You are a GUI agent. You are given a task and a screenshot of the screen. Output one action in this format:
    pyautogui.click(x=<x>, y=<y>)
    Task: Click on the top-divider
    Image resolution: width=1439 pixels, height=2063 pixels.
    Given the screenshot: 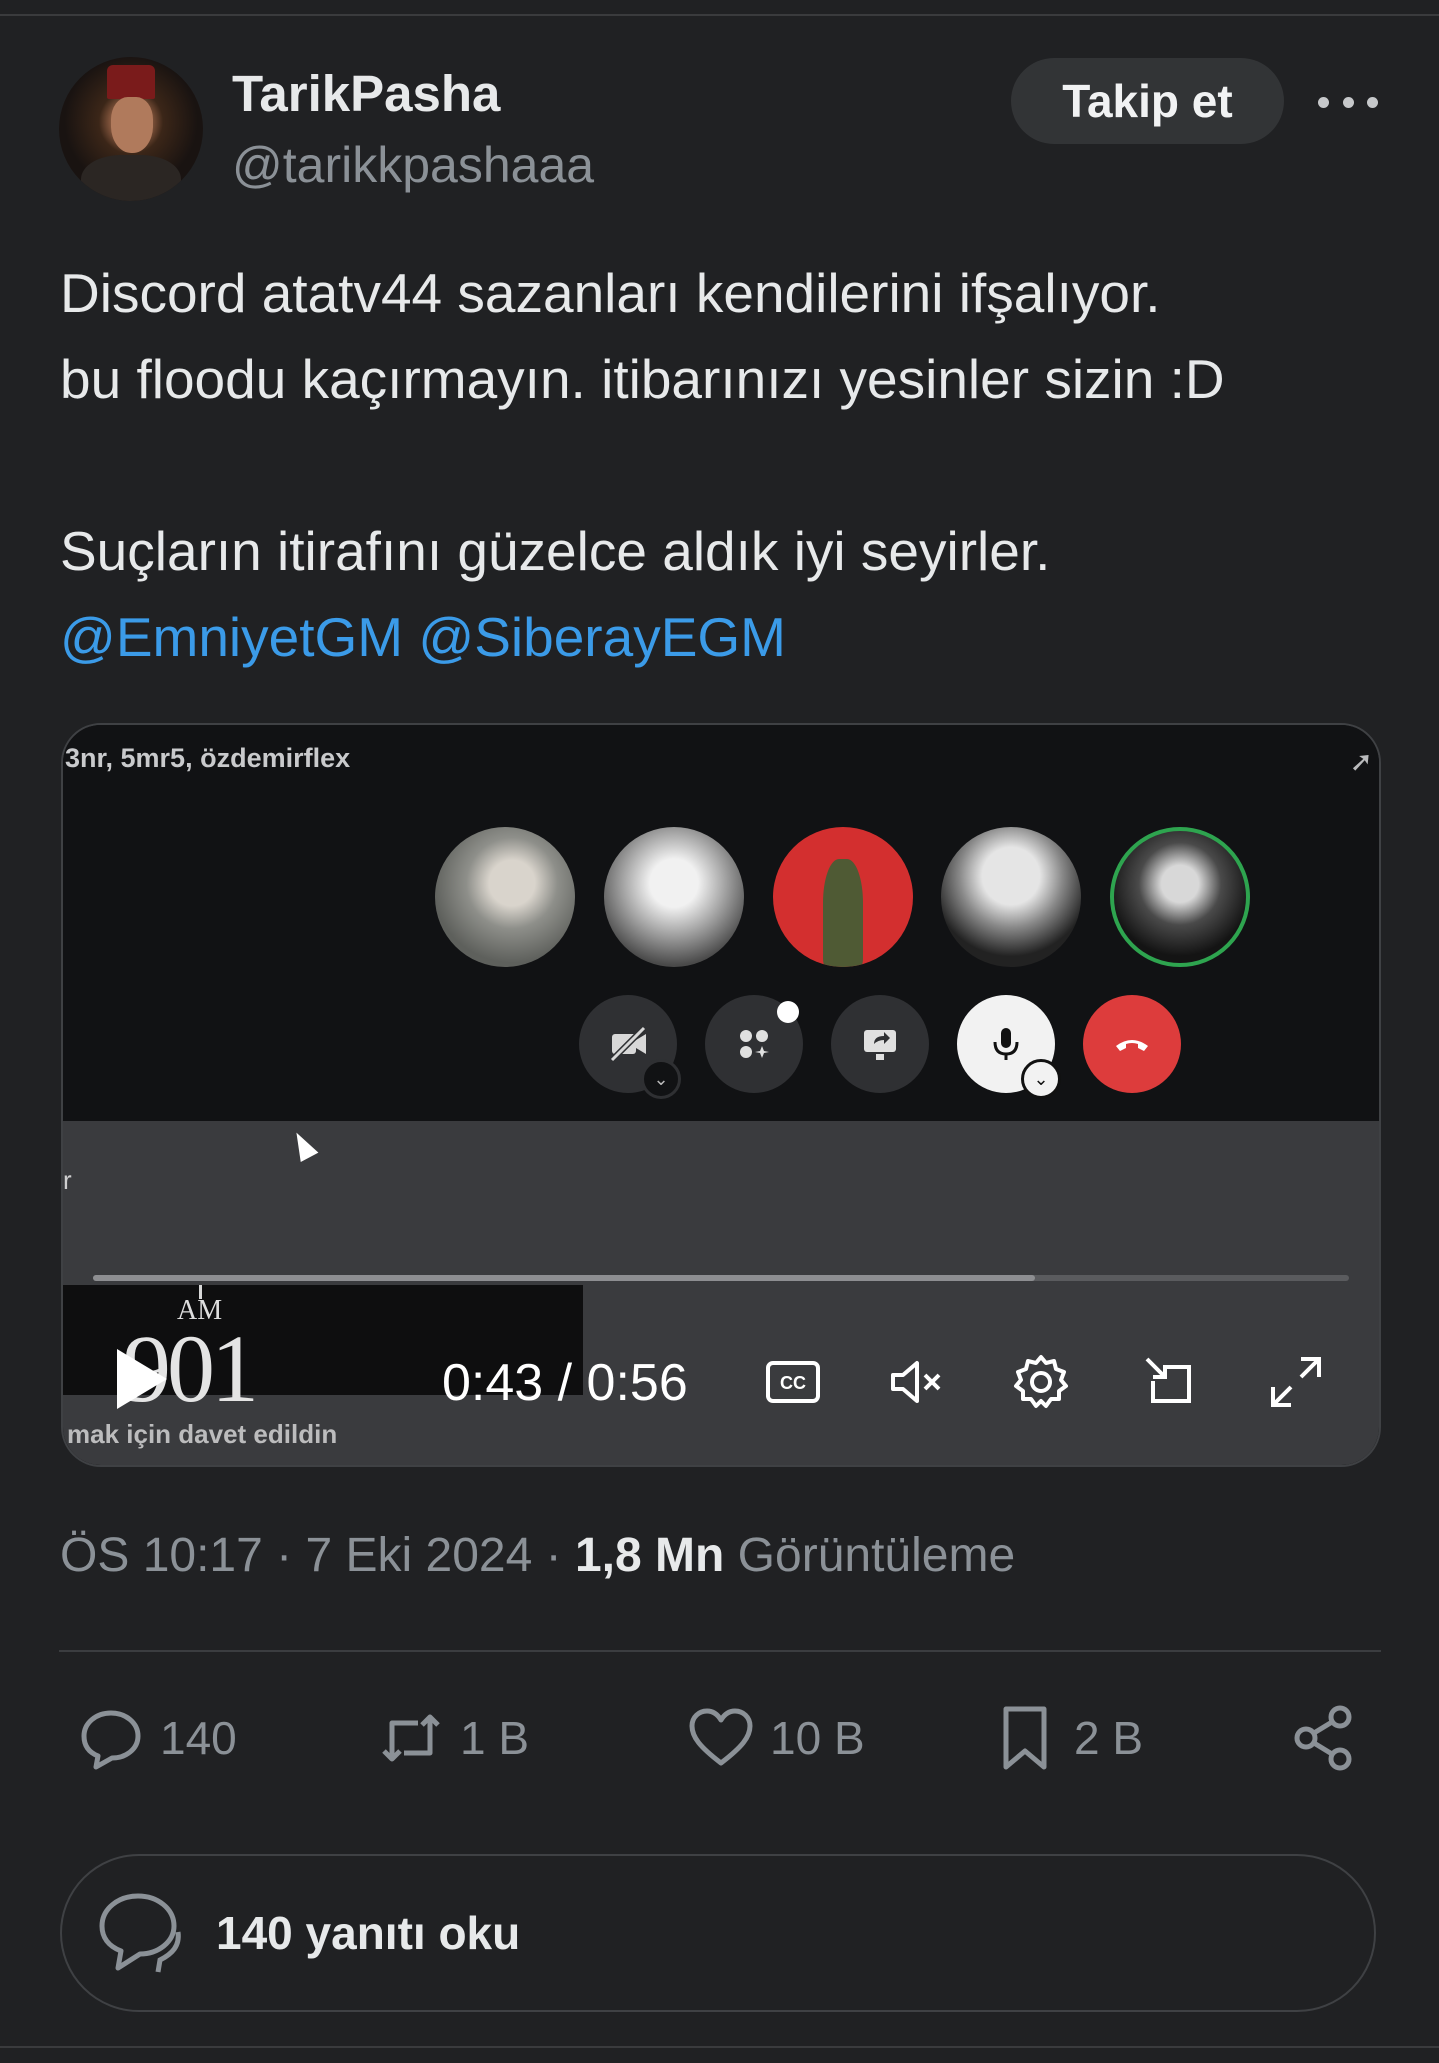 What is the action you would take?
    pyautogui.click(x=719, y=15)
    